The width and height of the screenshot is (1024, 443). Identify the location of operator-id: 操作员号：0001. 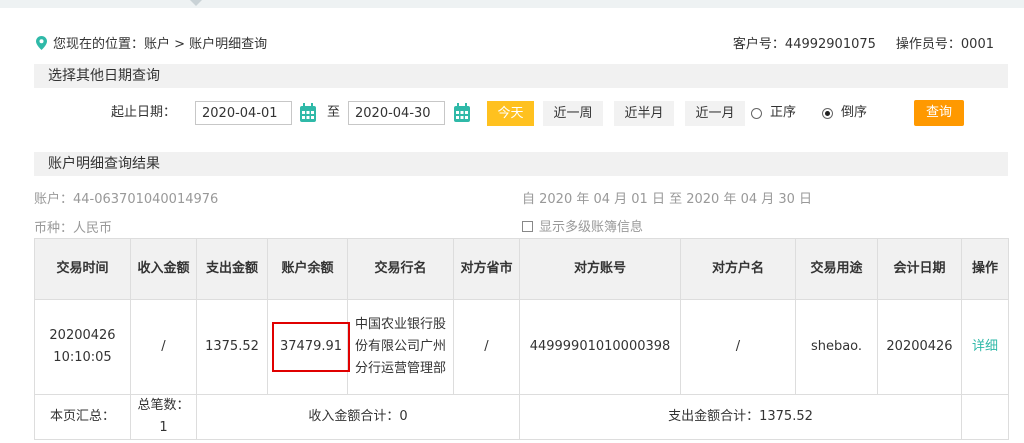
(944, 44).